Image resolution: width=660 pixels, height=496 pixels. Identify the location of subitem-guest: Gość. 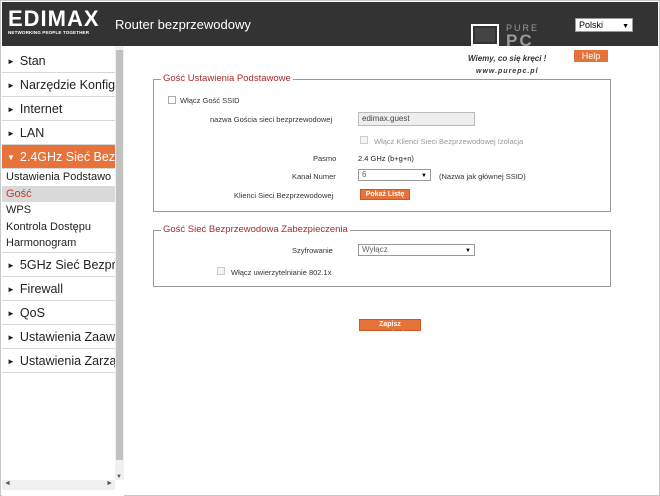
(58, 193).